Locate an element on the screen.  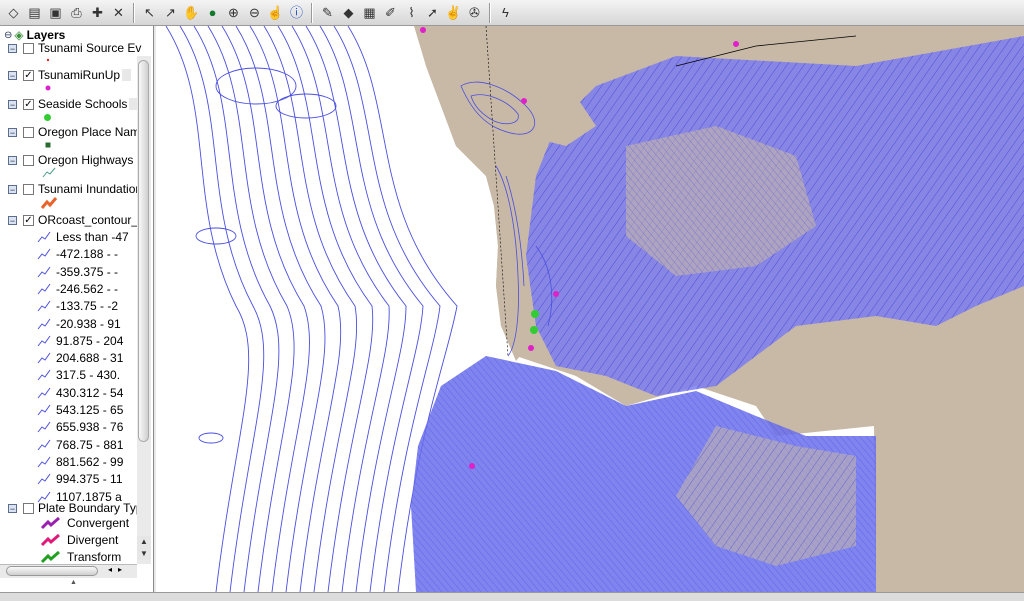
layer-row-seaside-schools: − ✓ Seaside Schools is located at coordinates (69, 104).